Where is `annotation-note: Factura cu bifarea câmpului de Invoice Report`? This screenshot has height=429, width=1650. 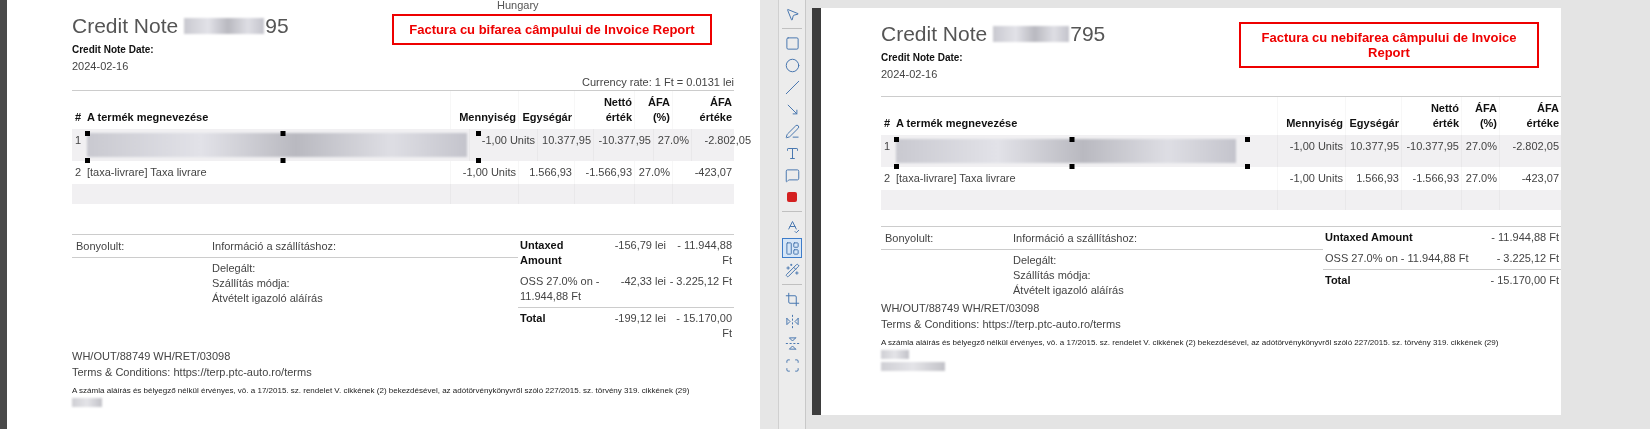 annotation-note: Factura cu bifarea câmpului de Invoice Report is located at coordinates (552, 29).